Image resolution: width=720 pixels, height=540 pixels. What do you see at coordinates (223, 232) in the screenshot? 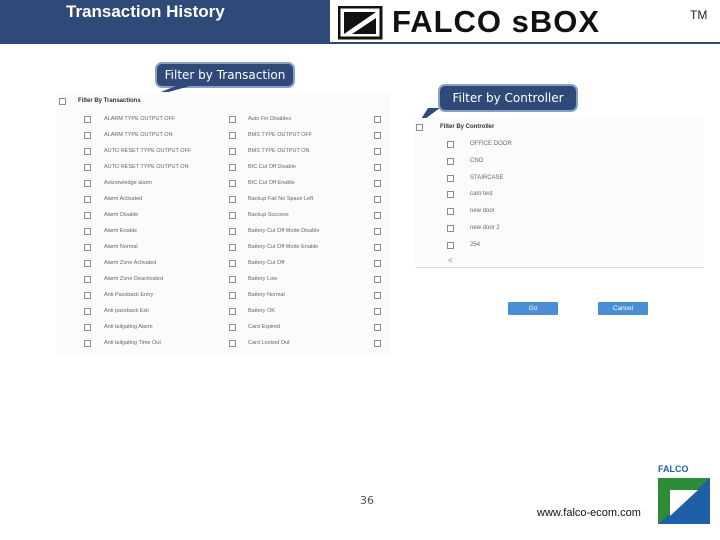
I see `transaction-row: Alarm Enable Battery Cut Off Mode Disable` at bounding box center [223, 232].